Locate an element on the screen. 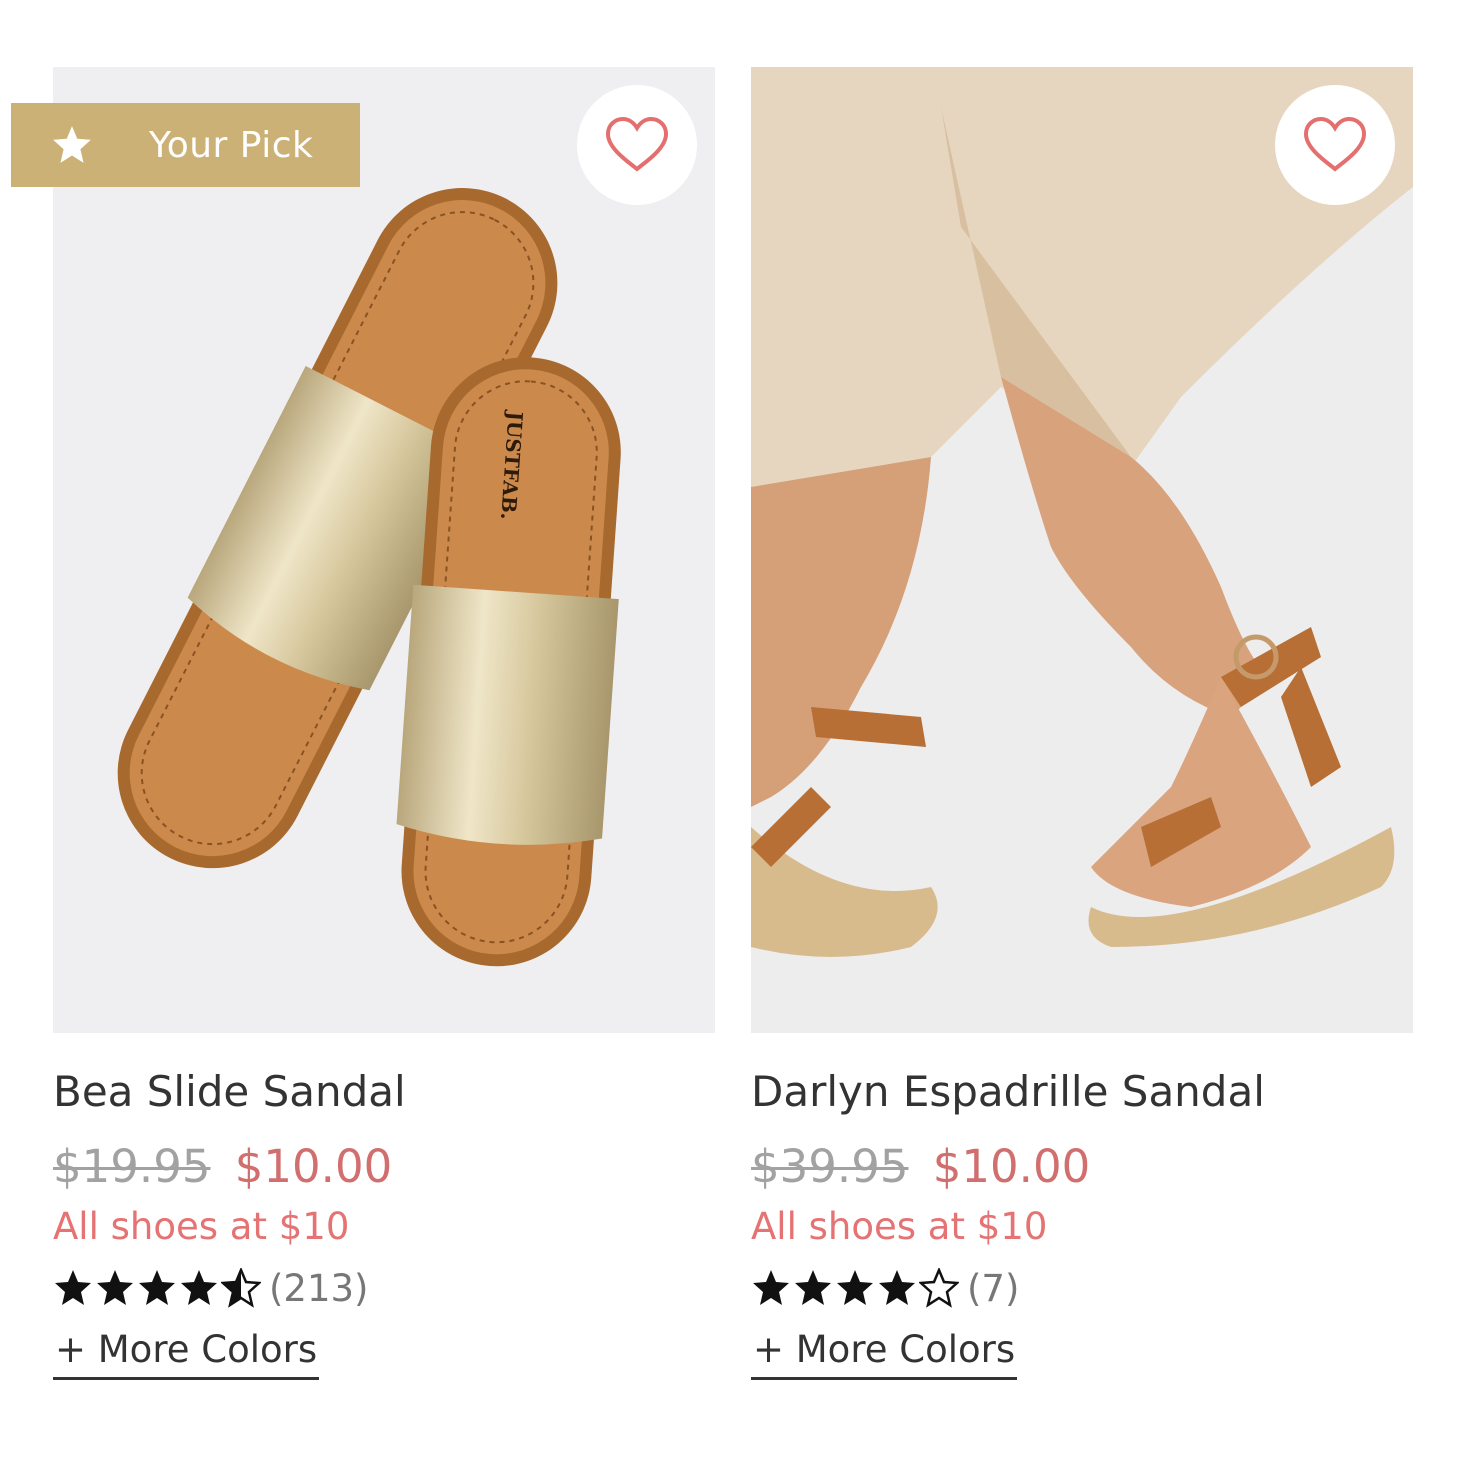  original-price: $19.95 is located at coordinates (132, 1166).